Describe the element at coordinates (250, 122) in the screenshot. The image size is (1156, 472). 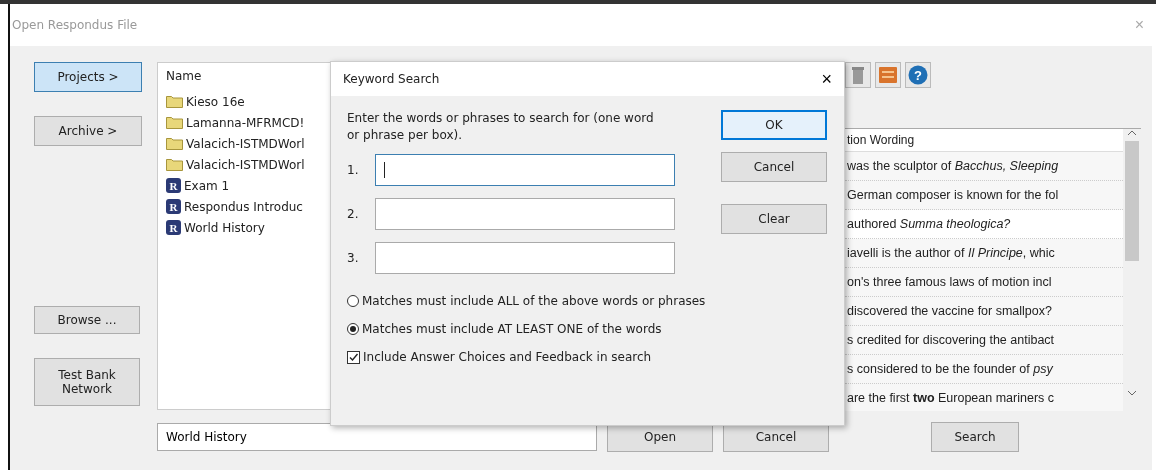
I see `file-item: Lamanna-MFRMCD!` at that location.